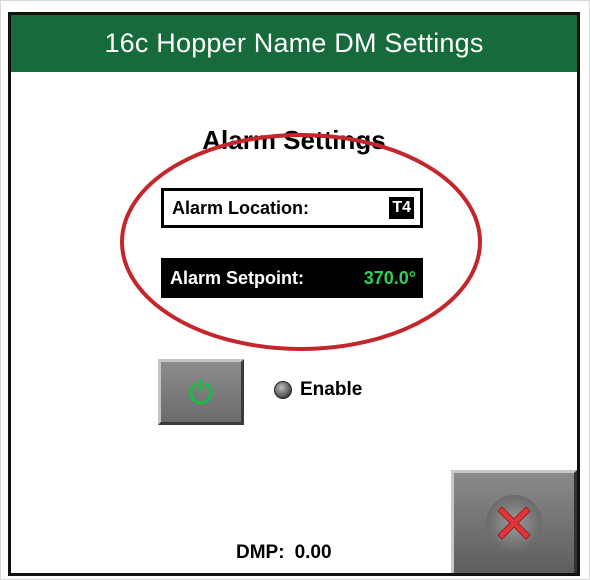 The height and width of the screenshot is (580, 590). I want to click on alarm-location-field: Alarm Location: T4, so click(292, 208).